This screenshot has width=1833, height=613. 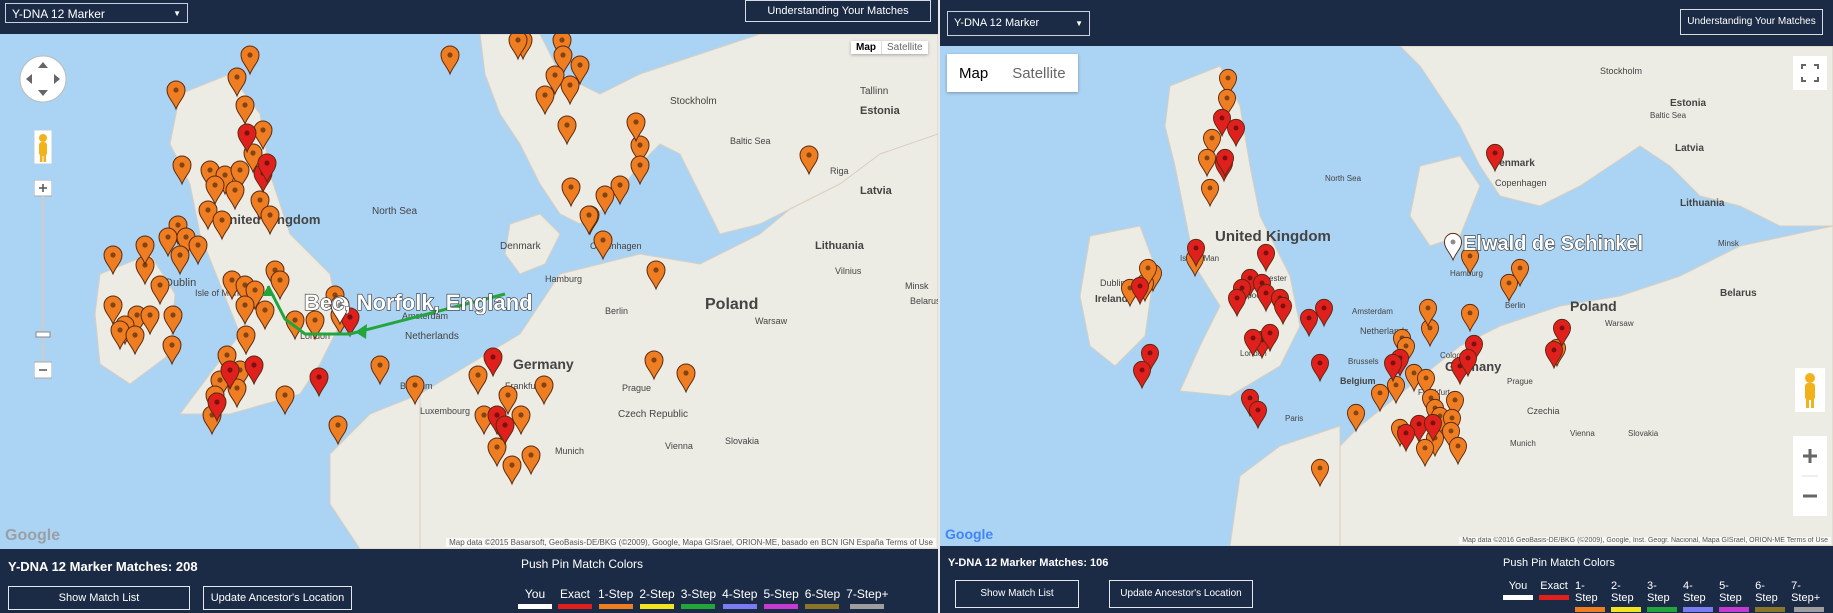 I want to click on place-label: Denmark, so click(x=521, y=246).